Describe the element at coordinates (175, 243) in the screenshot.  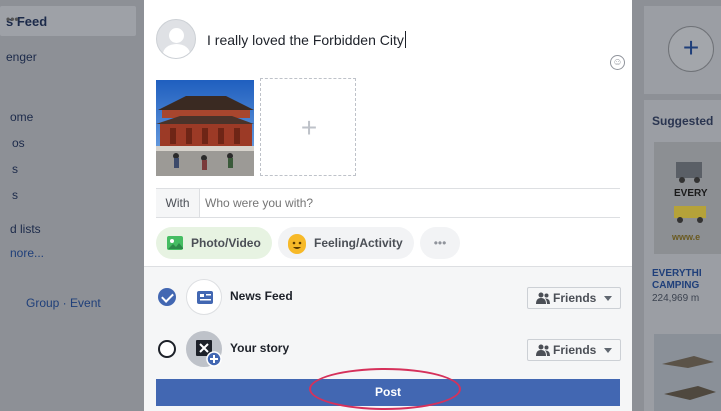
I see `photo-icon` at that location.